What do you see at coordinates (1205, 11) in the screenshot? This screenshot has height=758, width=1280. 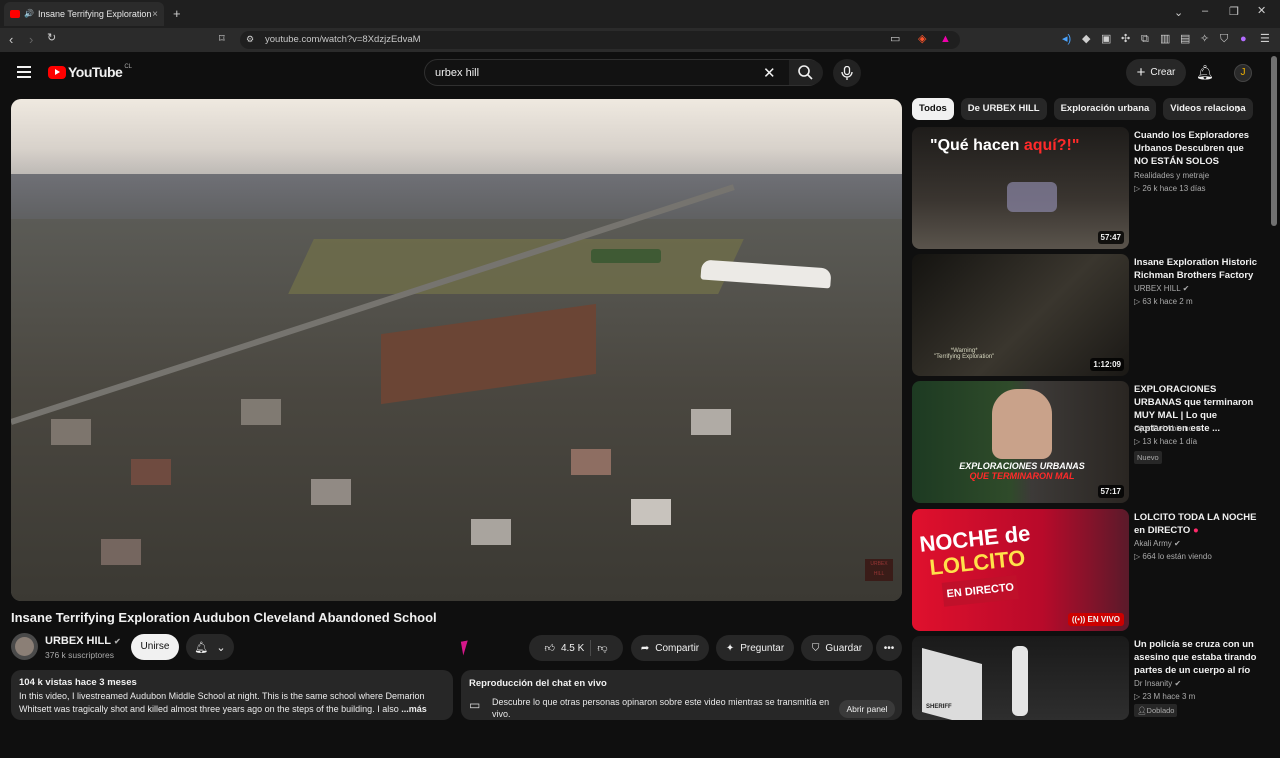 I see `minimize-icon: –` at bounding box center [1205, 11].